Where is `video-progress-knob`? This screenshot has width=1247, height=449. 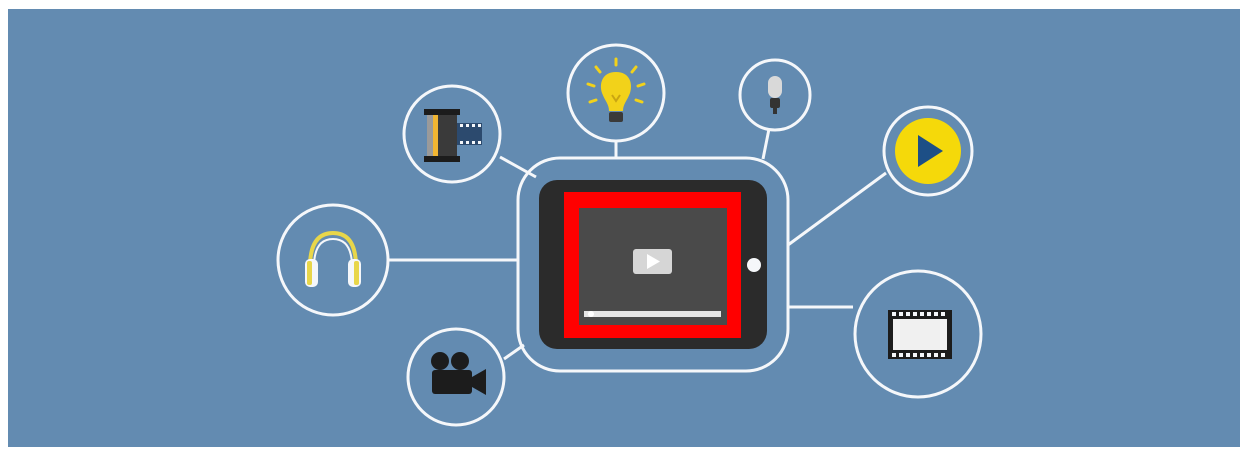
video-progress-knob is located at coordinates (591, 314).